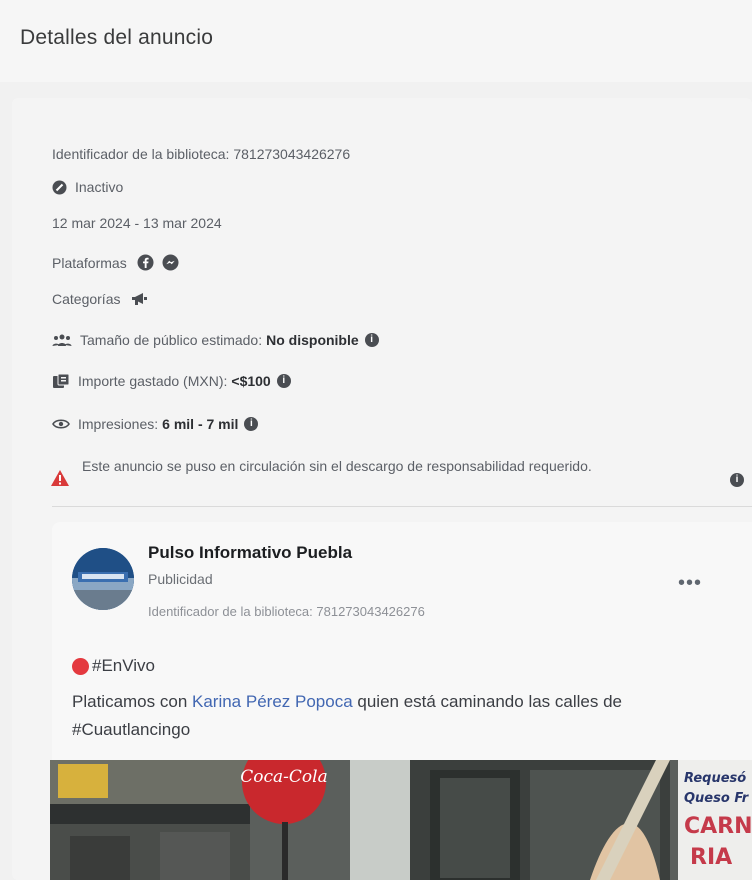 Image resolution: width=752 pixels, height=880 pixels. What do you see at coordinates (123, 666) in the screenshot?
I see `live-hashtag: #EnVivo` at bounding box center [123, 666].